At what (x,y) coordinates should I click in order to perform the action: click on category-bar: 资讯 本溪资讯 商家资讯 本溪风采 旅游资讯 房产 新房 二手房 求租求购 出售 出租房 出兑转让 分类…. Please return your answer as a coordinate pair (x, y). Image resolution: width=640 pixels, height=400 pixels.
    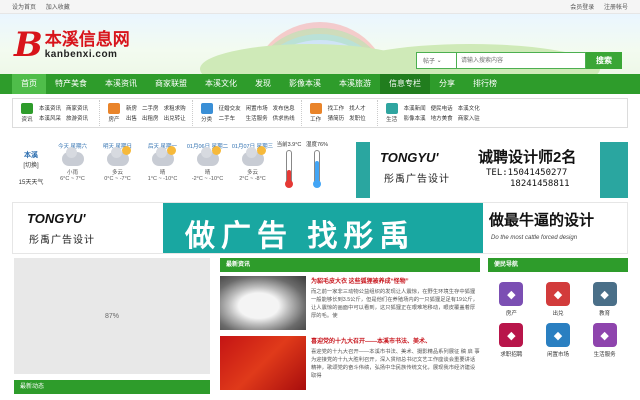
    Looking at the image, I should click on (320, 113).